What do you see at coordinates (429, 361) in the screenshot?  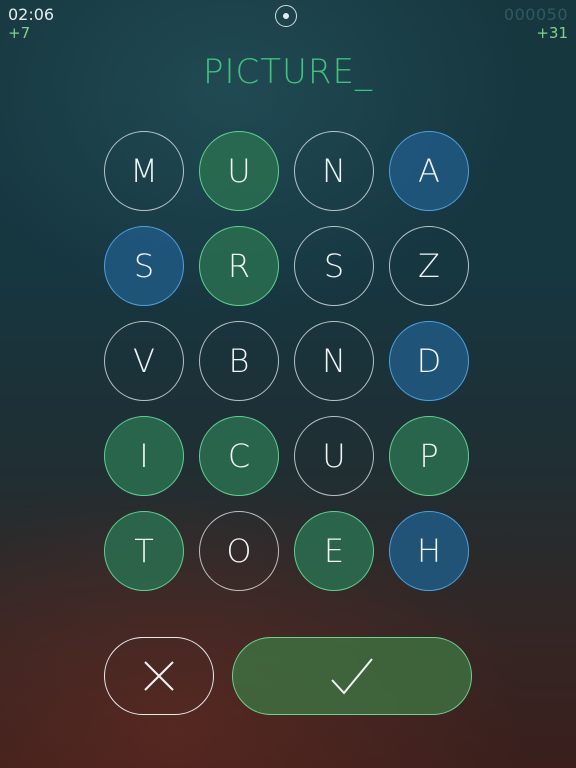 I see `letter-tile: D` at bounding box center [429, 361].